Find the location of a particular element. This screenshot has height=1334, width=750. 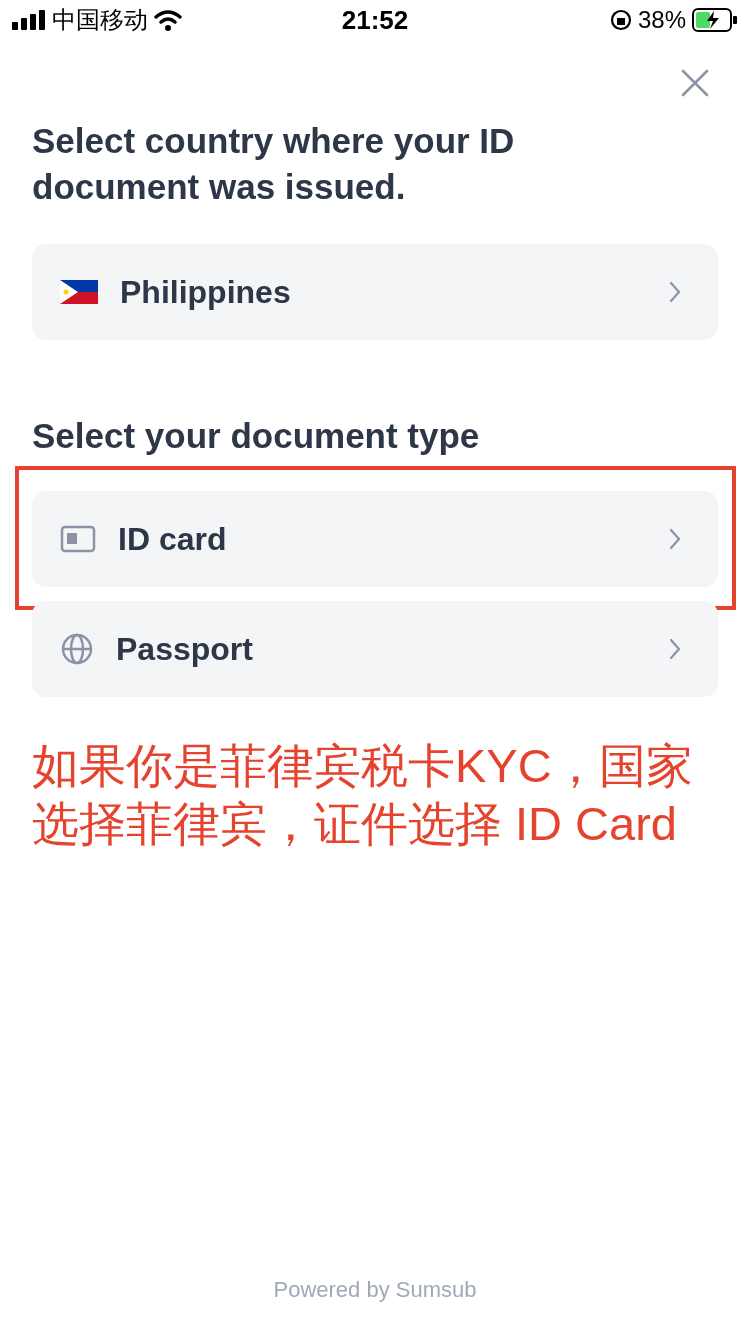

section-title: Select your document type is located at coordinates (256, 436).